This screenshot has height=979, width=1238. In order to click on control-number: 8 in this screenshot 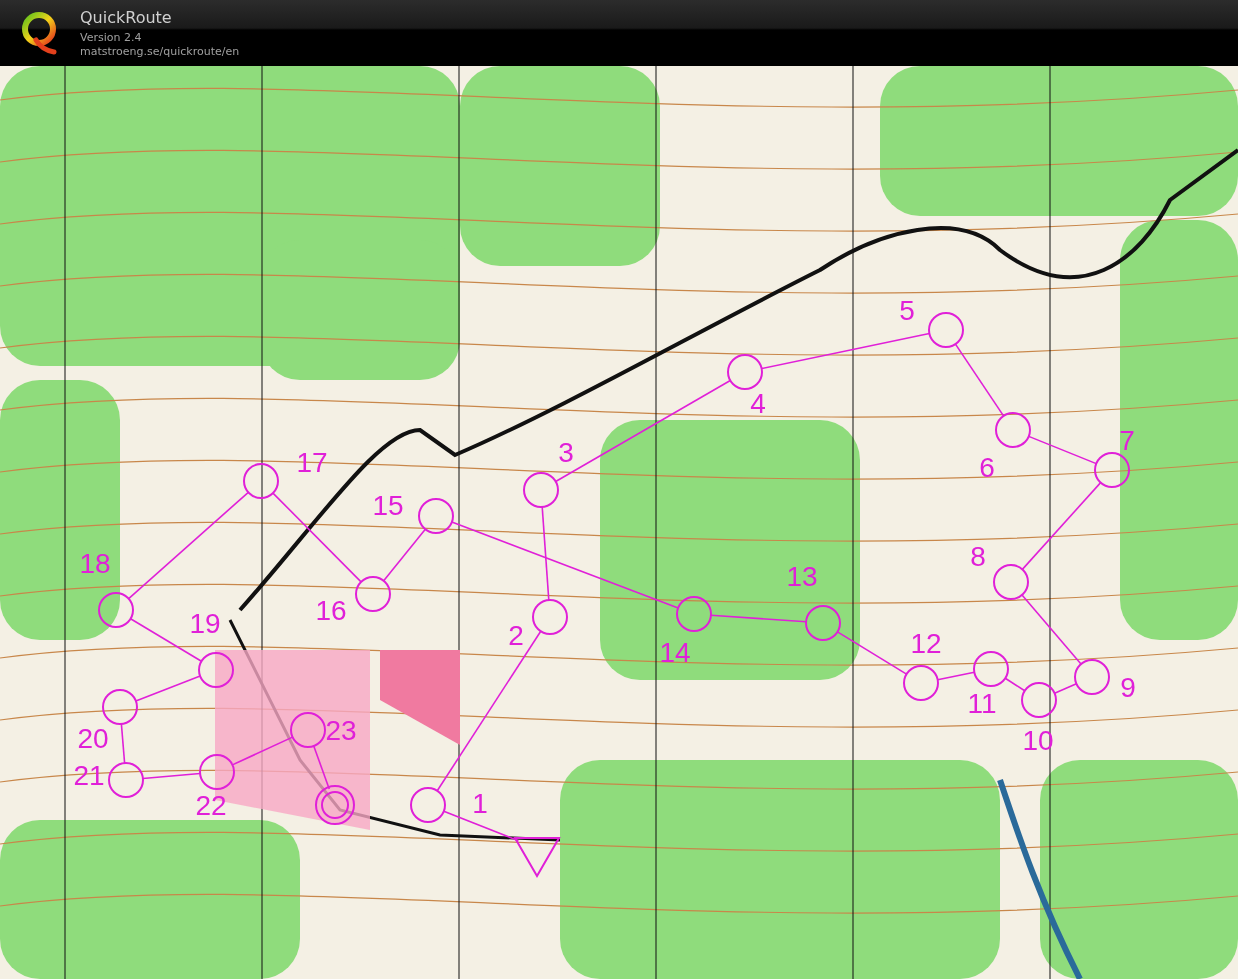, I will do `click(978, 556)`.